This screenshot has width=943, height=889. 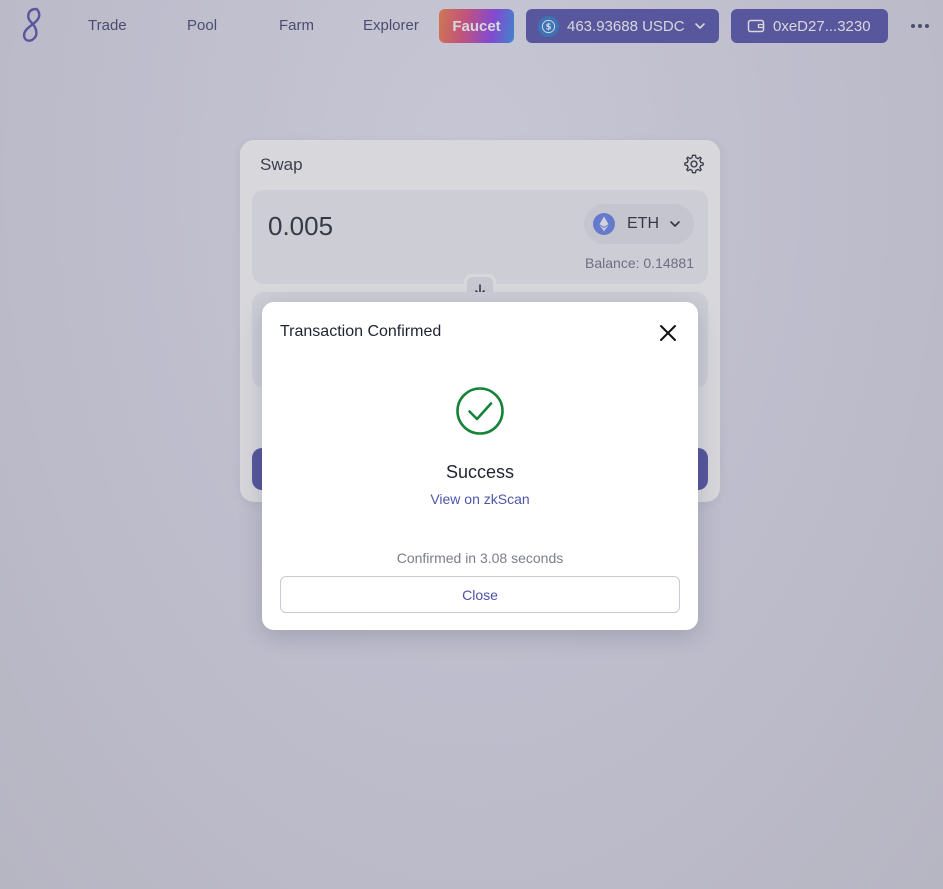 I want to click on view-on-zkscan-link: View on zkScan, so click(x=480, y=499).